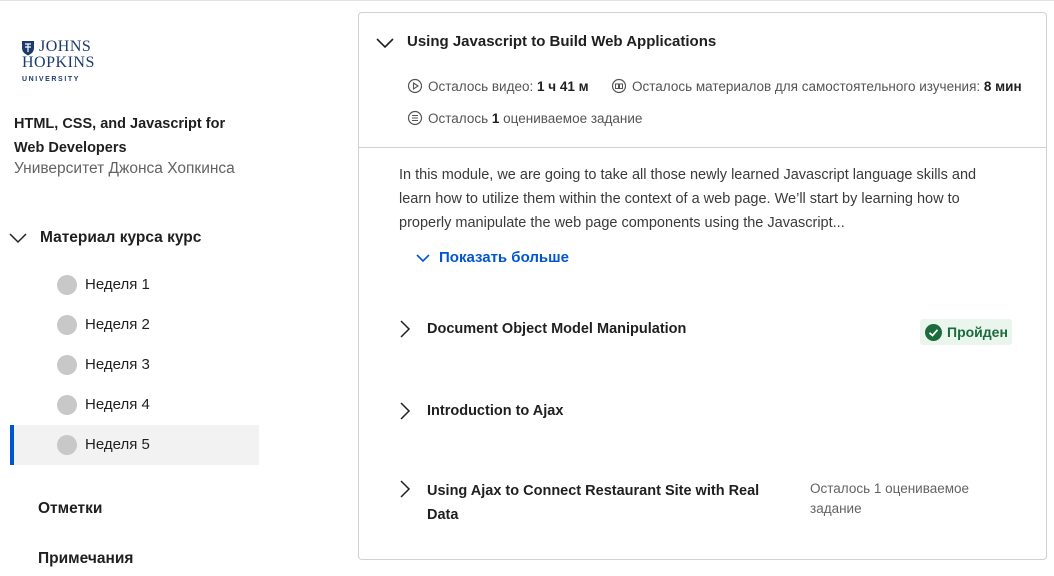 This screenshot has height=576, width=1054. What do you see at coordinates (504, 257) in the screenshot?
I see `show-more-label: Показать больше` at bounding box center [504, 257].